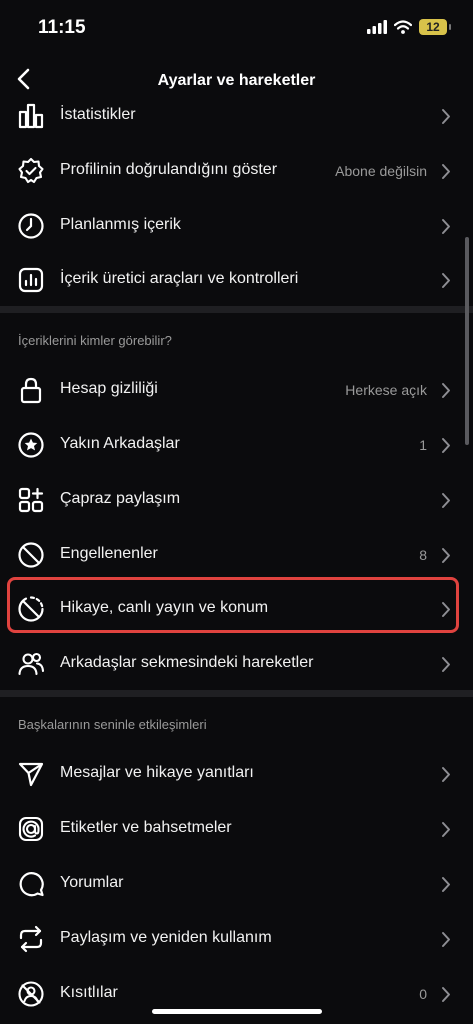  Describe the element at coordinates (31, 445) in the screenshot. I see `star-circle-icon` at that location.